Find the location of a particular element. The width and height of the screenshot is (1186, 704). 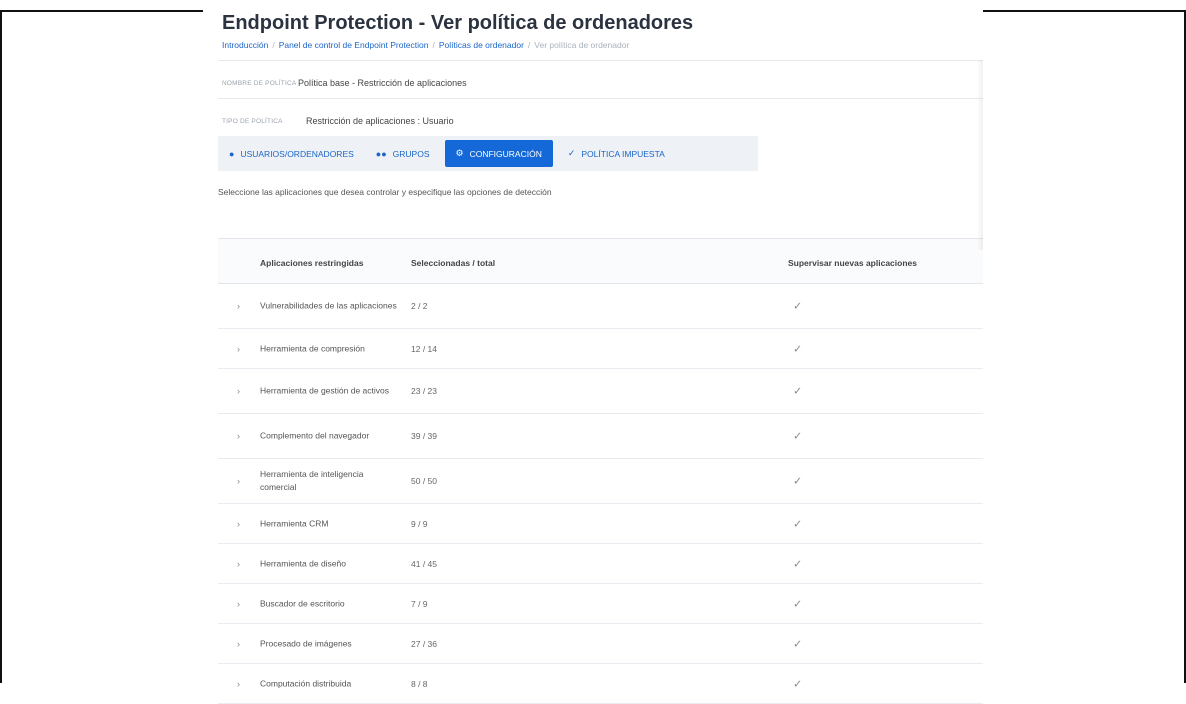

app-category-name: Herramienta de inteligencia comercial is located at coordinates (312, 480).